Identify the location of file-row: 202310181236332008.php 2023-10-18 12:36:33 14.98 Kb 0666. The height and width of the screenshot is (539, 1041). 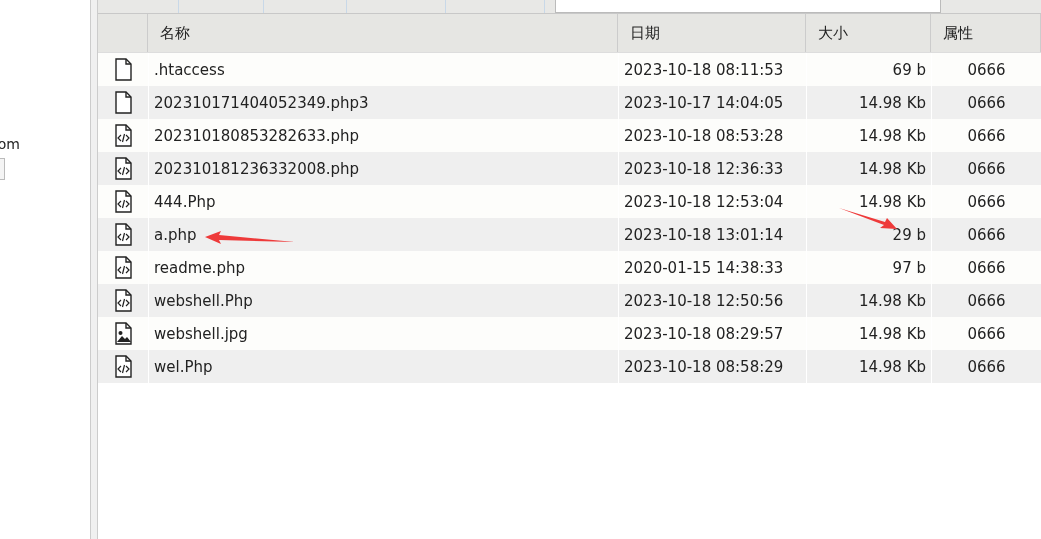
(569, 168).